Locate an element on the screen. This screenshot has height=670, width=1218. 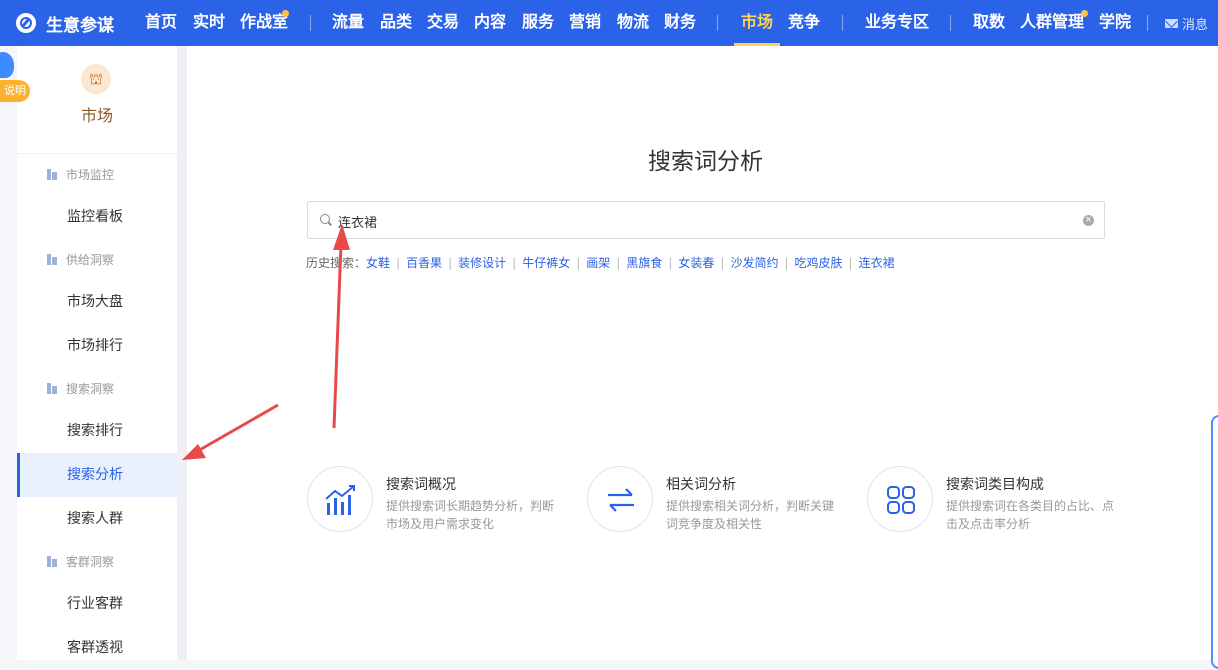
clear-icon: × is located at coordinates (1088, 220).